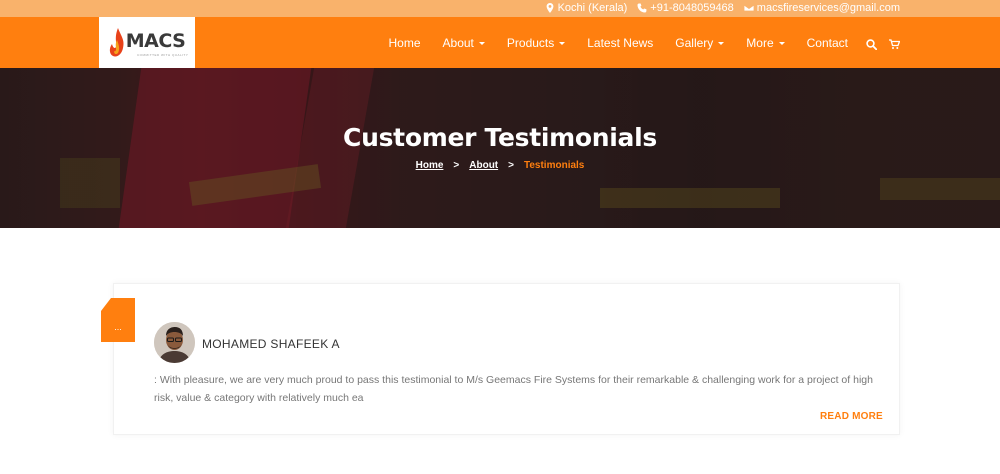  What do you see at coordinates (116, 42) in the screenshot?
I see `flame-icon` at bounding box center [116, 42].